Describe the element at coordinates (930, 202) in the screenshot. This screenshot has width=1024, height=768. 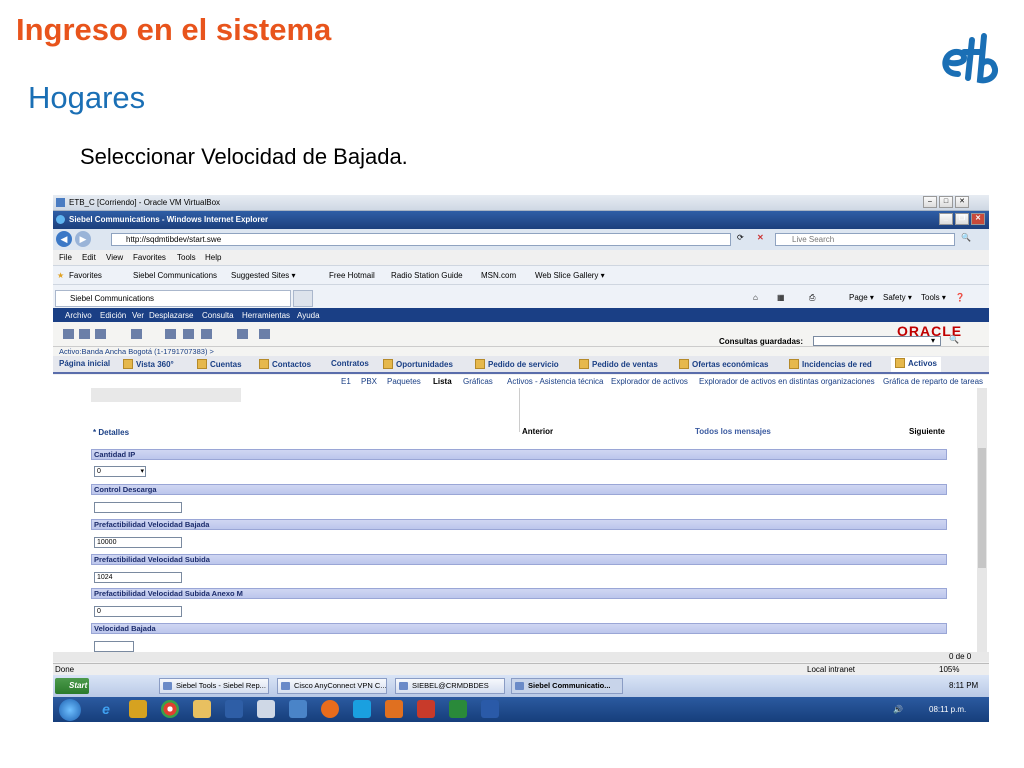
I see `minimize-icon: –` at that location.